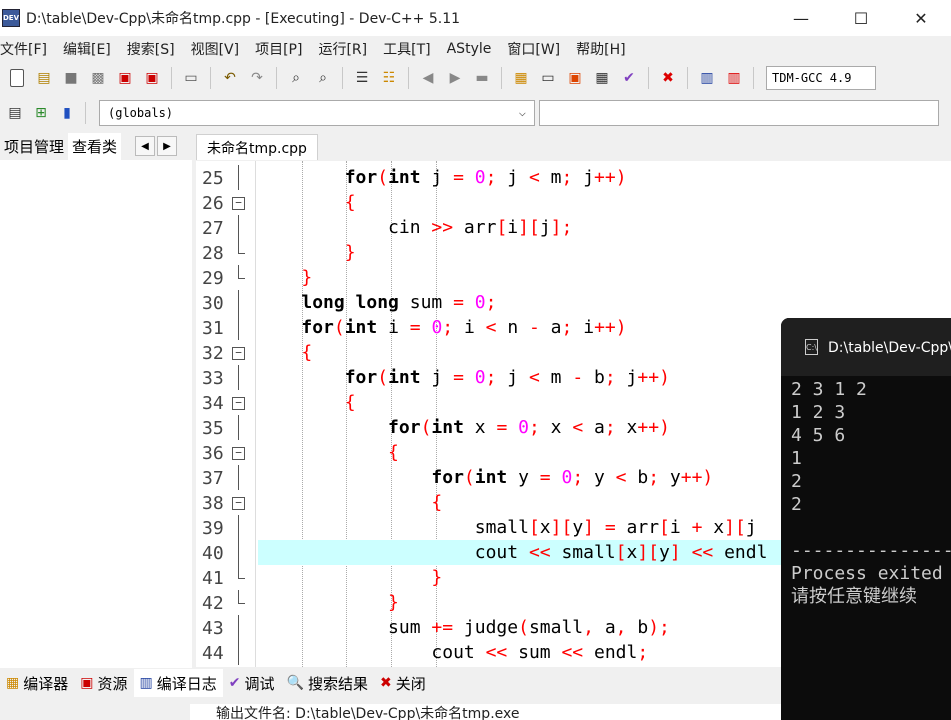 The image size is (951, 720). Describe the element at coordinates (191, 78) in the screenshot. I see `print-icon: ▭` at that location.